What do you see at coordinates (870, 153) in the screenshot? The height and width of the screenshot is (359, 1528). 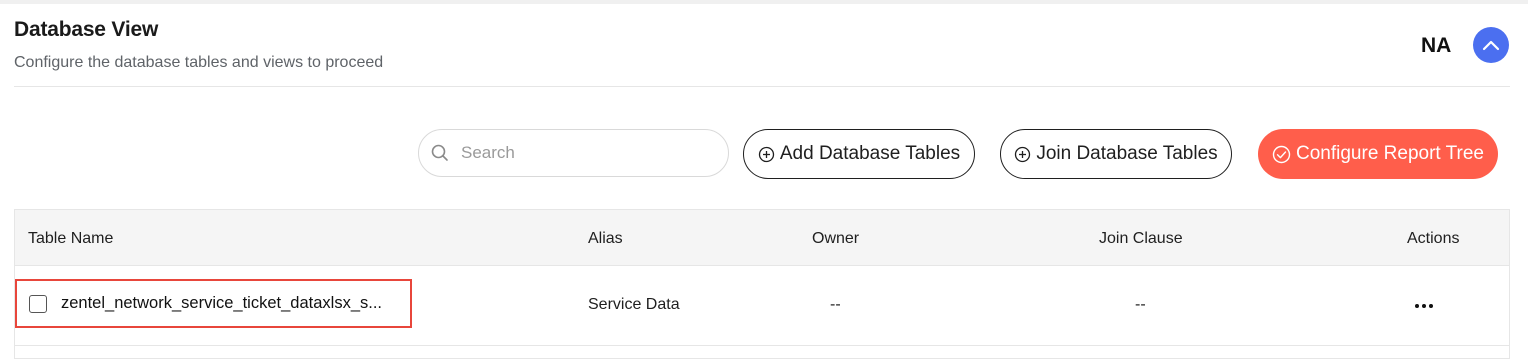 I see `add-database-tables-label: Add Database Tables` at bounding box center [870, 153].